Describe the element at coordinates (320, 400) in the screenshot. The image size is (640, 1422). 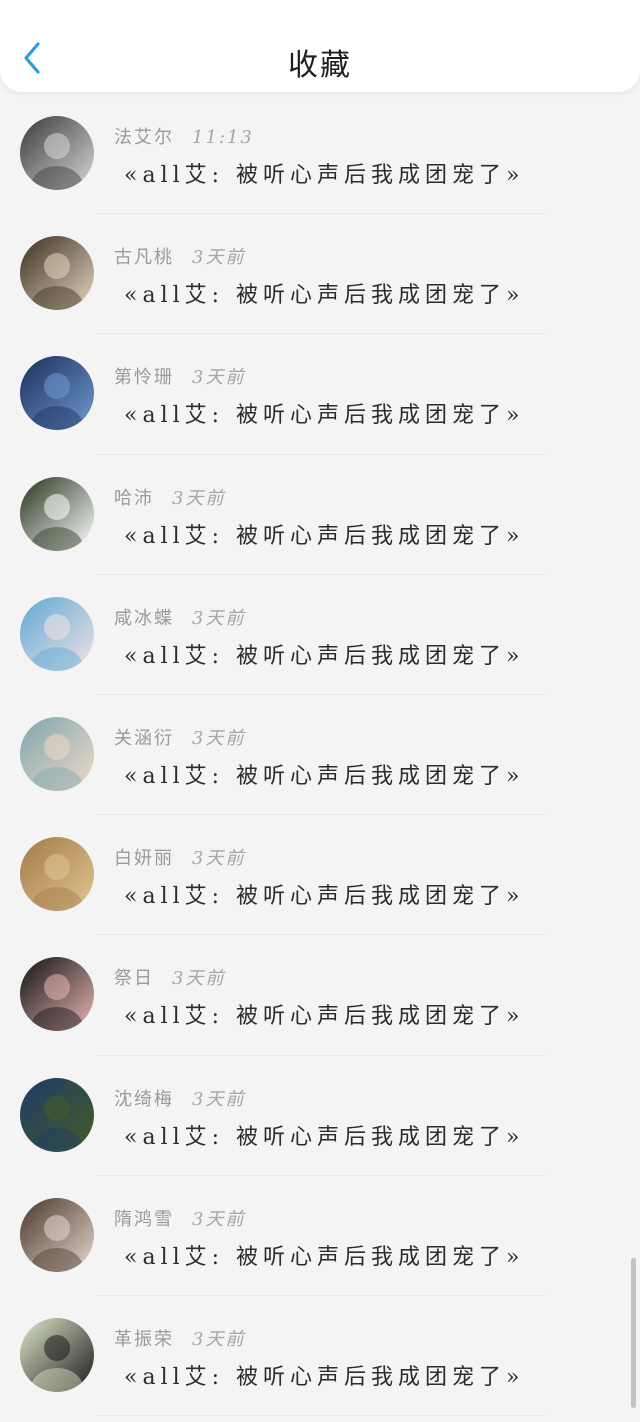
I see `list-item: 第怜珊 3天前 «all艾: 被听心声后我成团宠了»` at that location.